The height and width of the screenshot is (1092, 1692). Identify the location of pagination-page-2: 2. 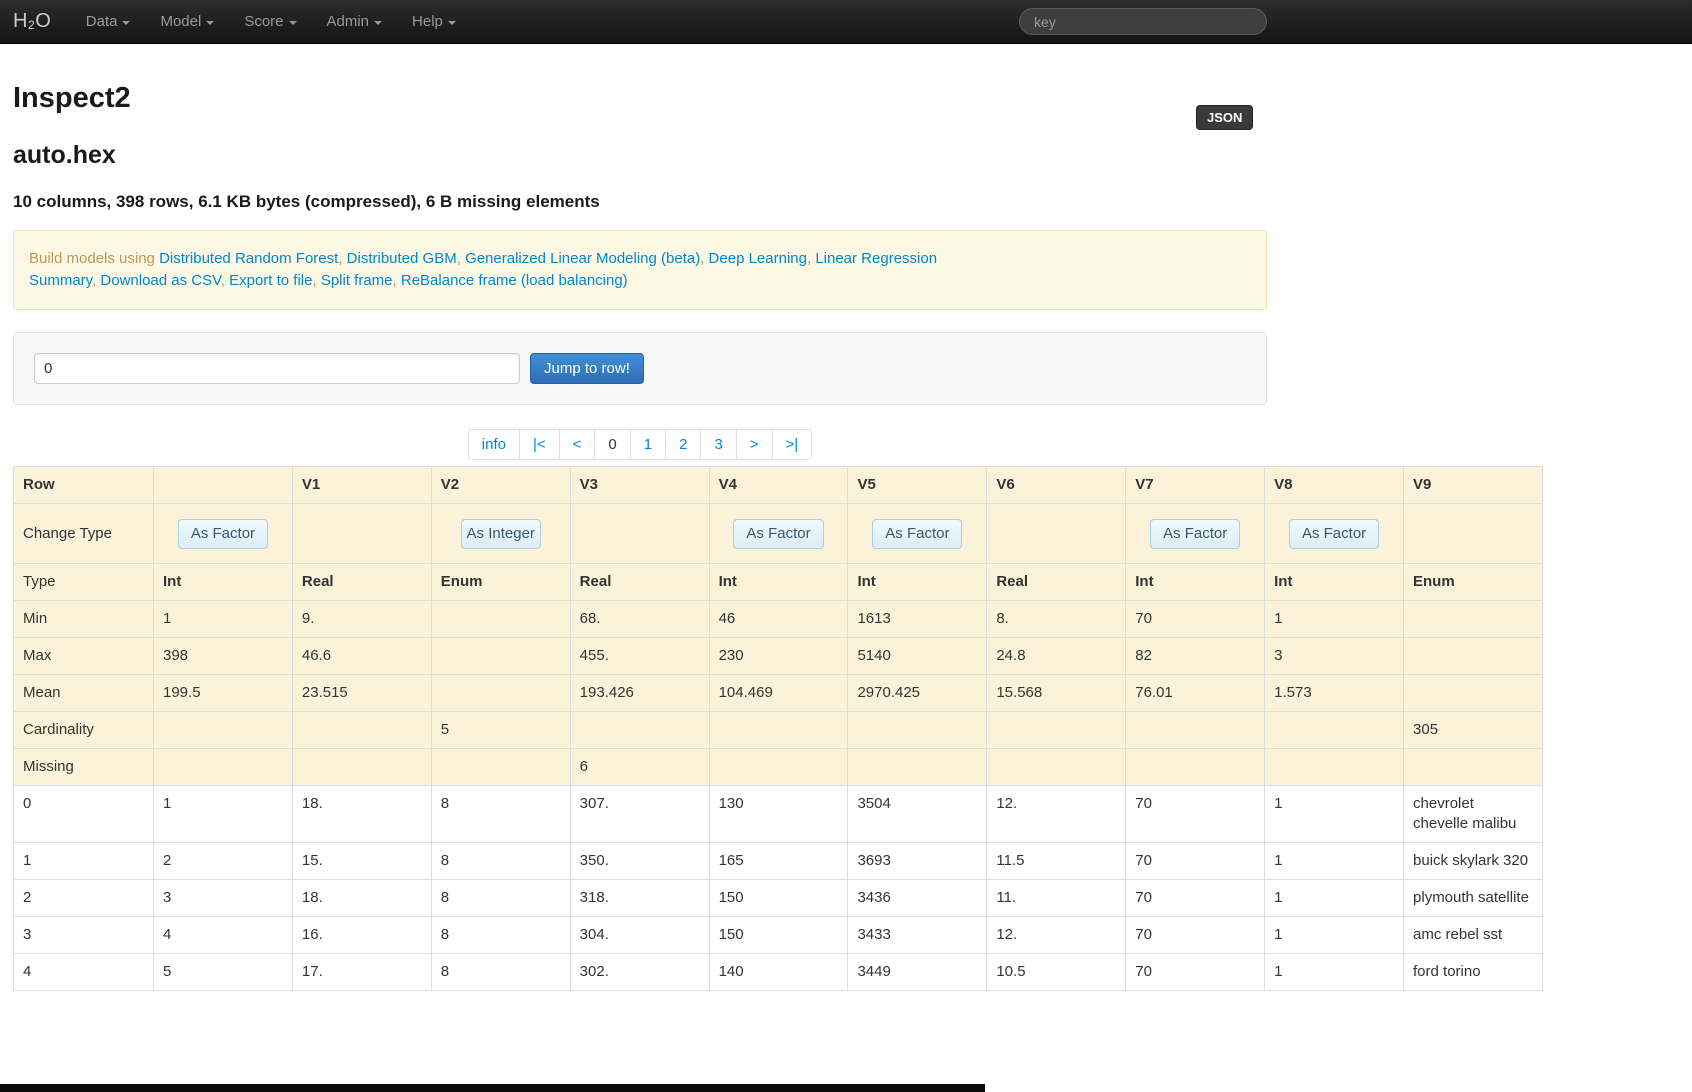
(683, 444).